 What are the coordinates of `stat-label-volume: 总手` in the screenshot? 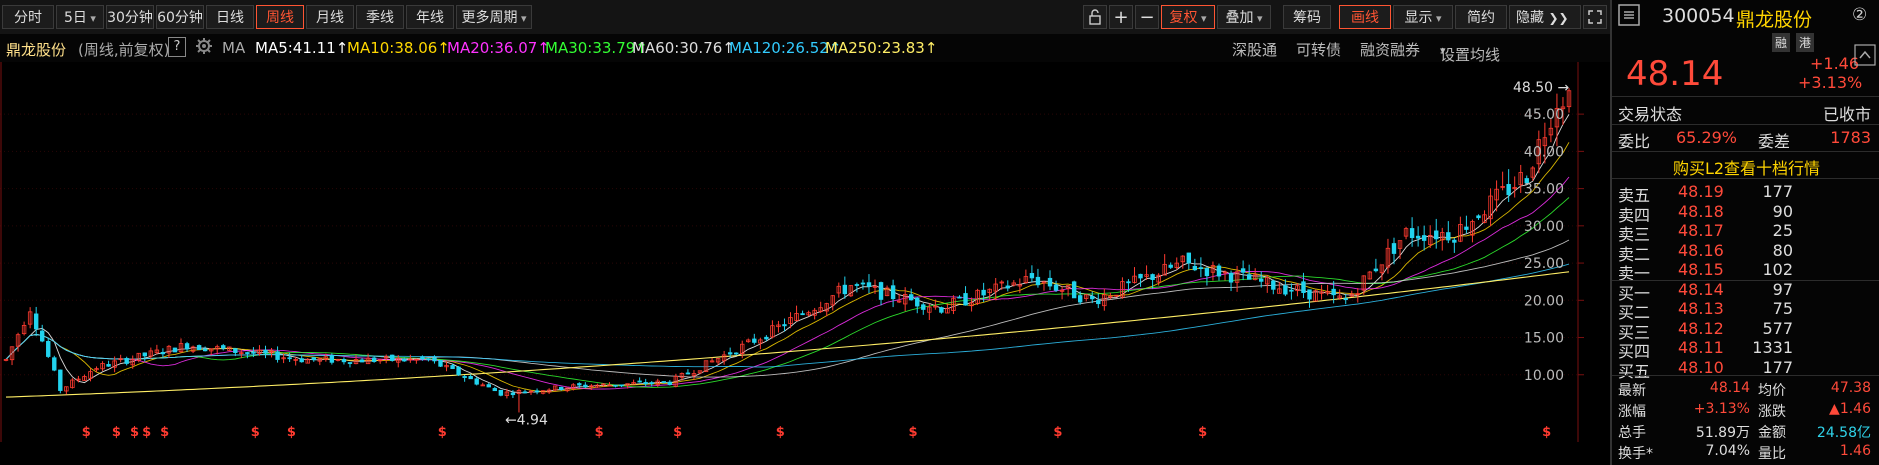 It's located at (1632, 433).